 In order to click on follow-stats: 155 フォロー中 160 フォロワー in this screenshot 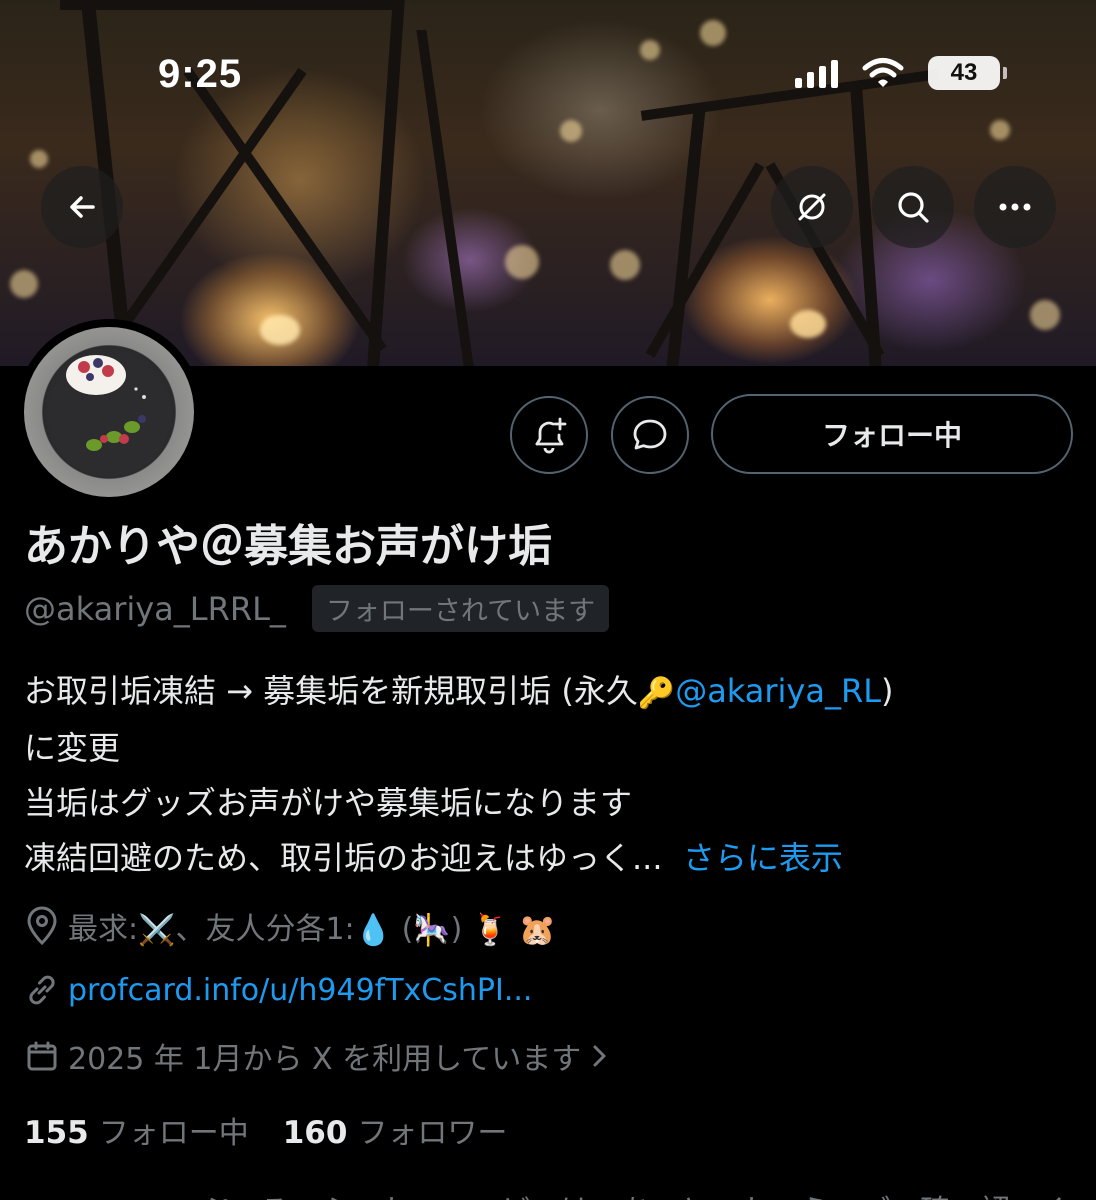, I will do `click(265, 1130)`.